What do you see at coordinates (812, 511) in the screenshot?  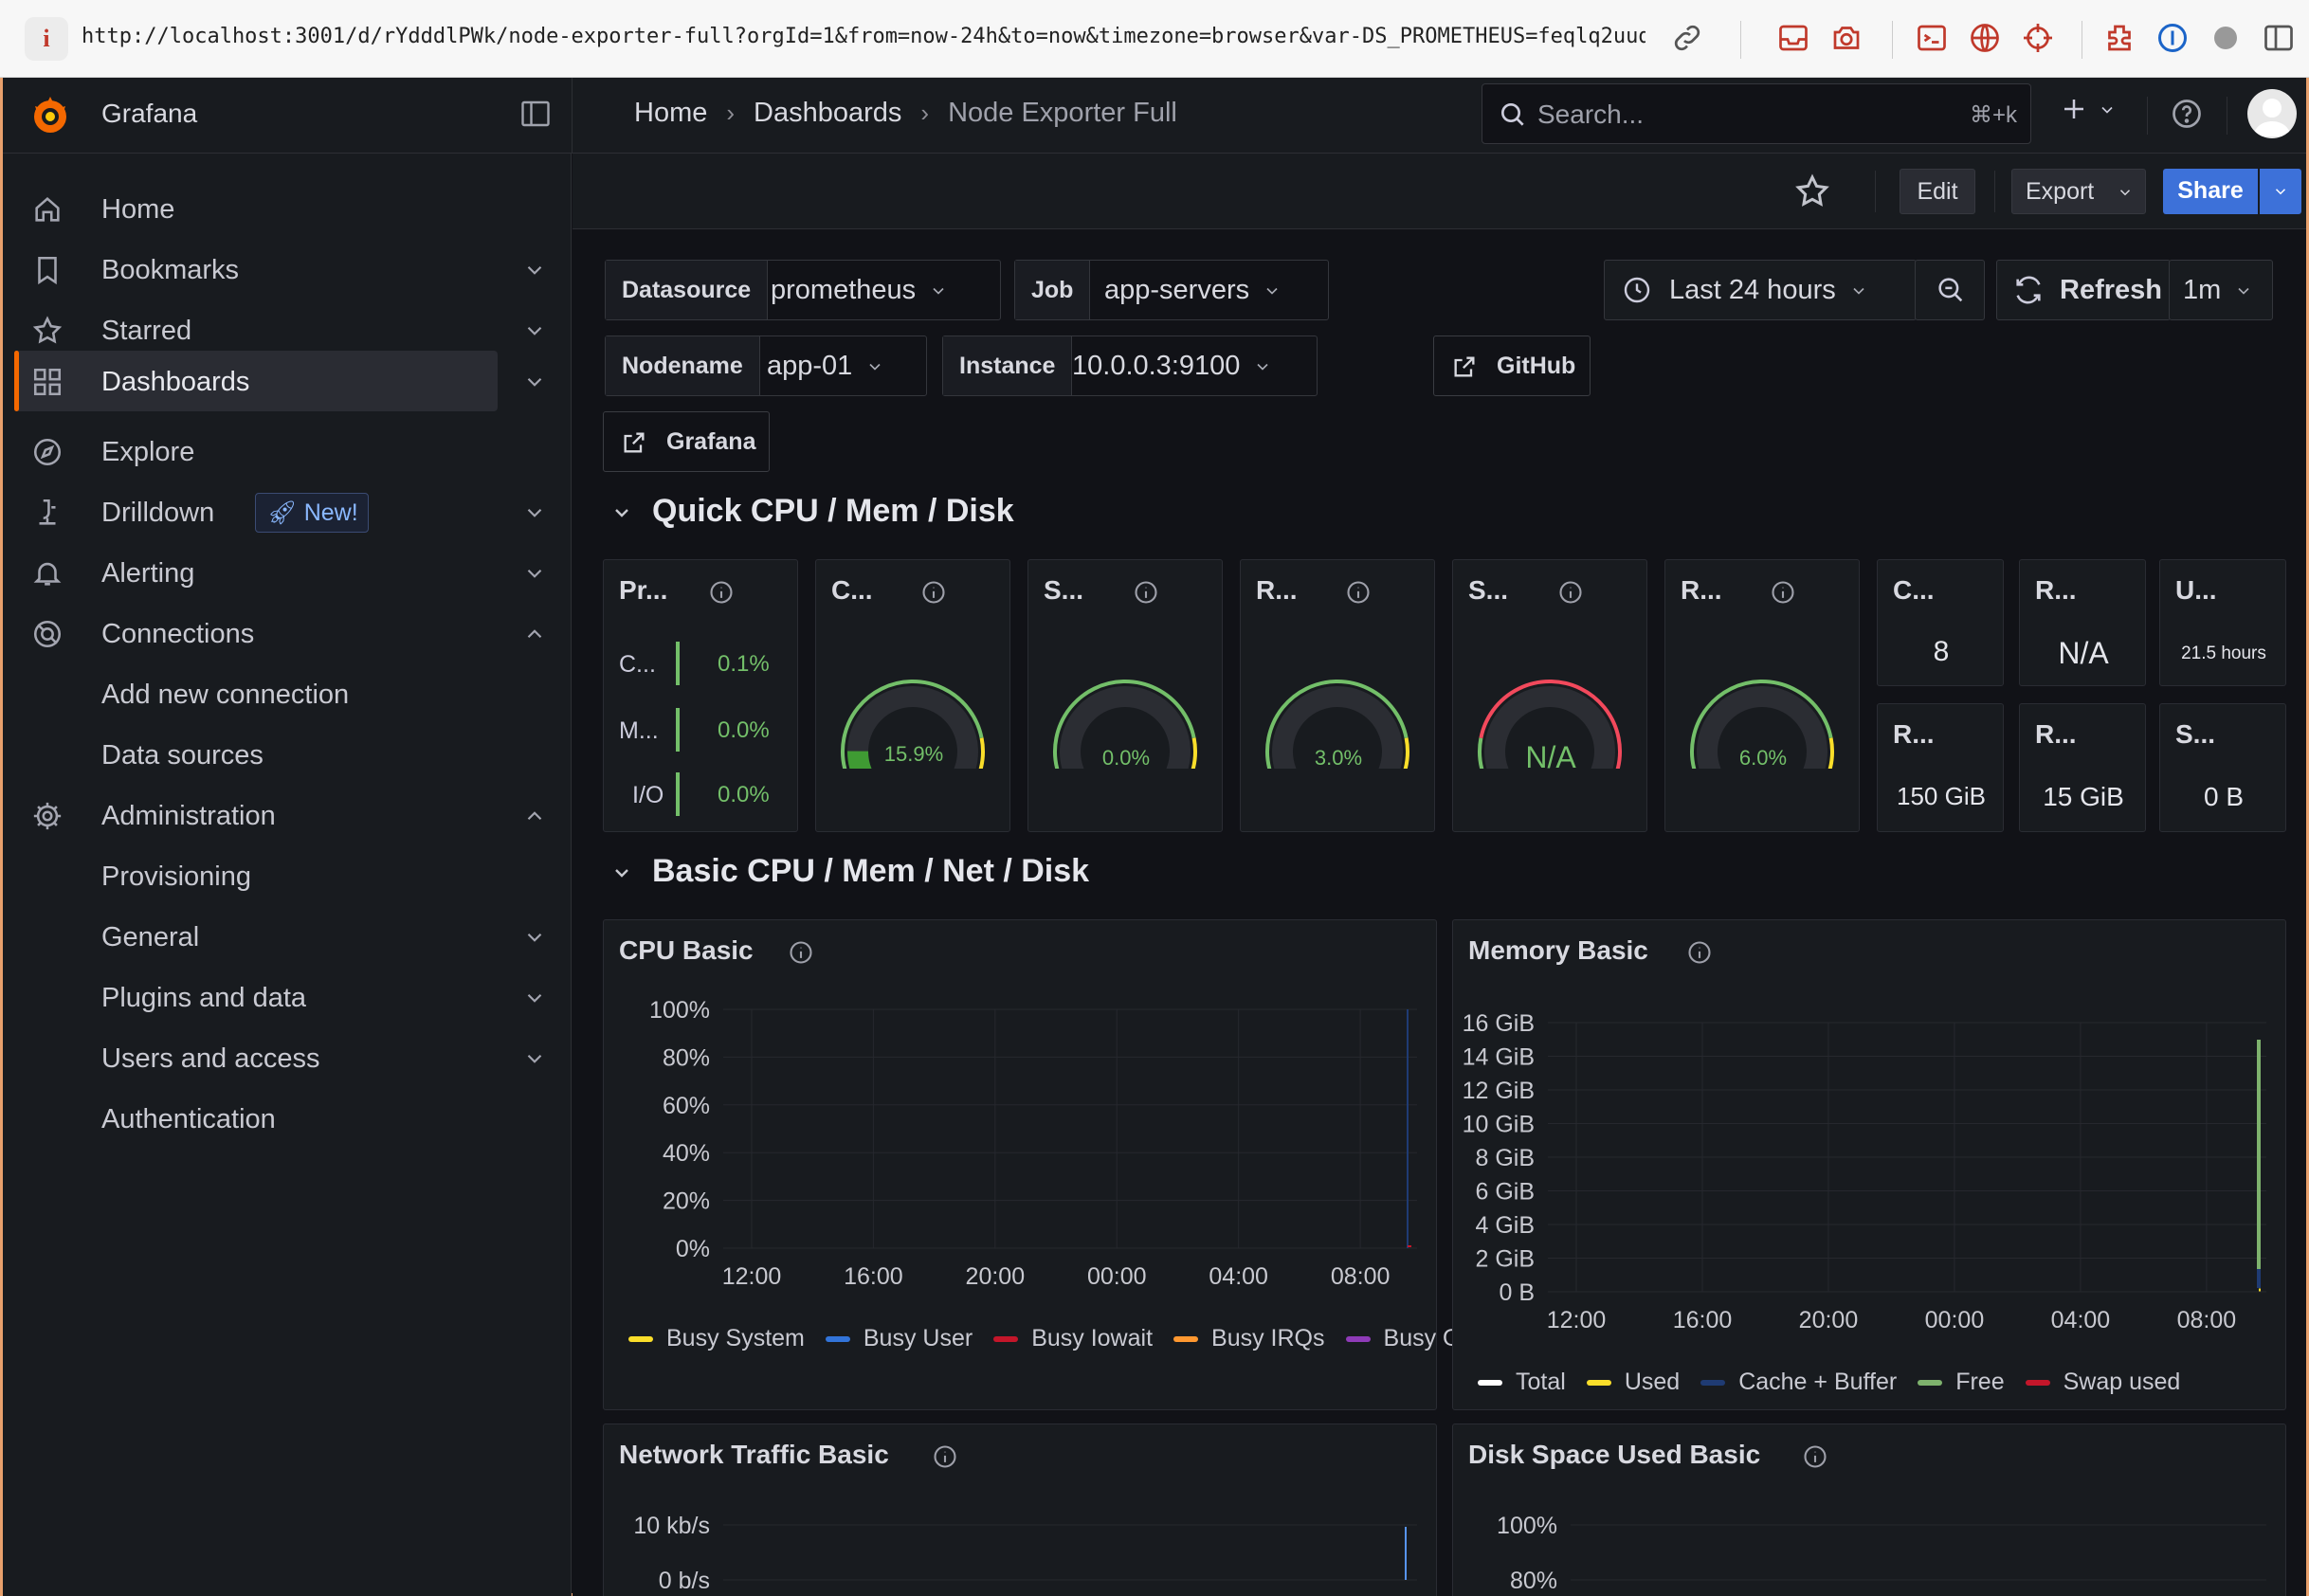 I see `row-quick-cpu-mem-disk: Quick CPU / Mem / Disk` at bounding box center [812, 511].